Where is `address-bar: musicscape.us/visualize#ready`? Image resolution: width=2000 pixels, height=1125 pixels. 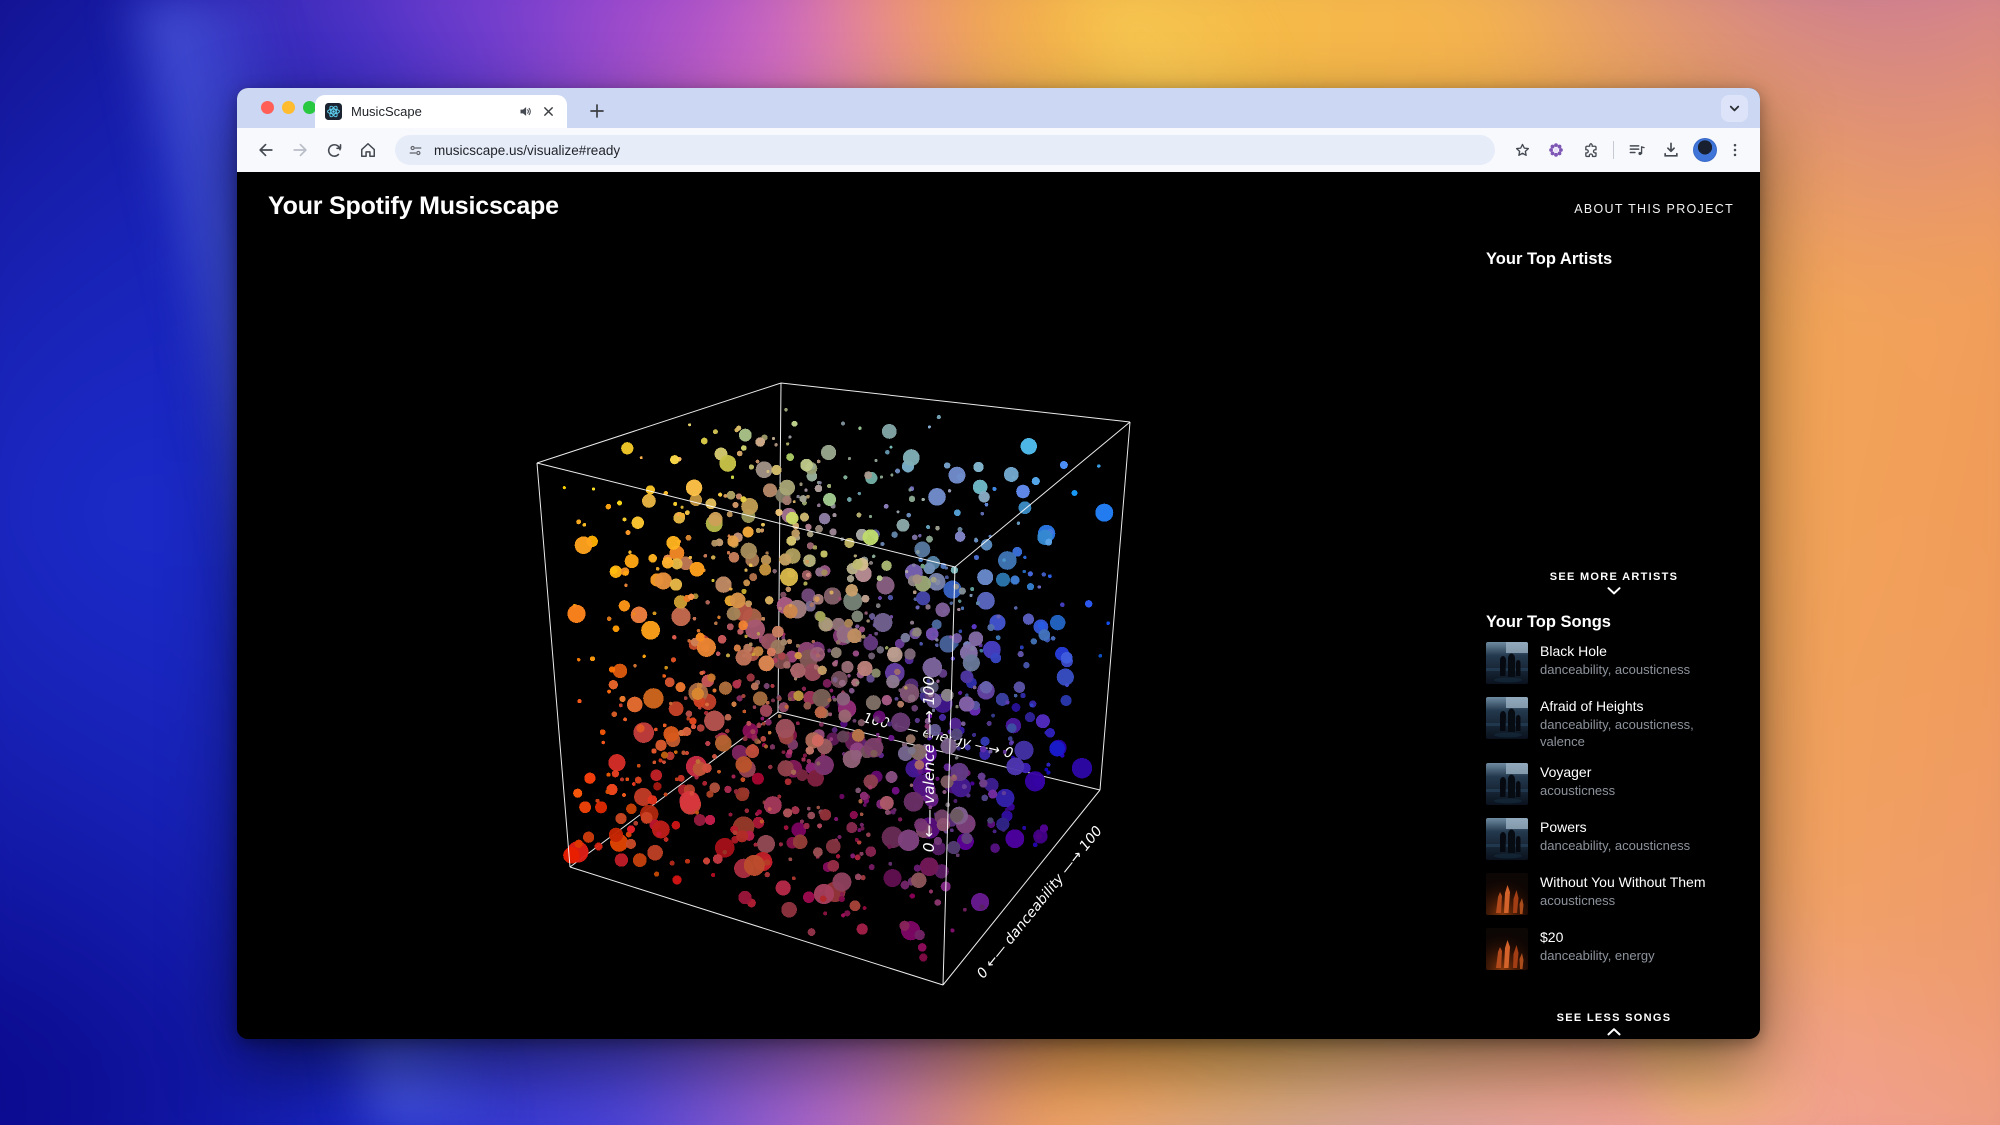 address-bar: musicscape.us/visualize#ready is located at coordinates (945, 150).